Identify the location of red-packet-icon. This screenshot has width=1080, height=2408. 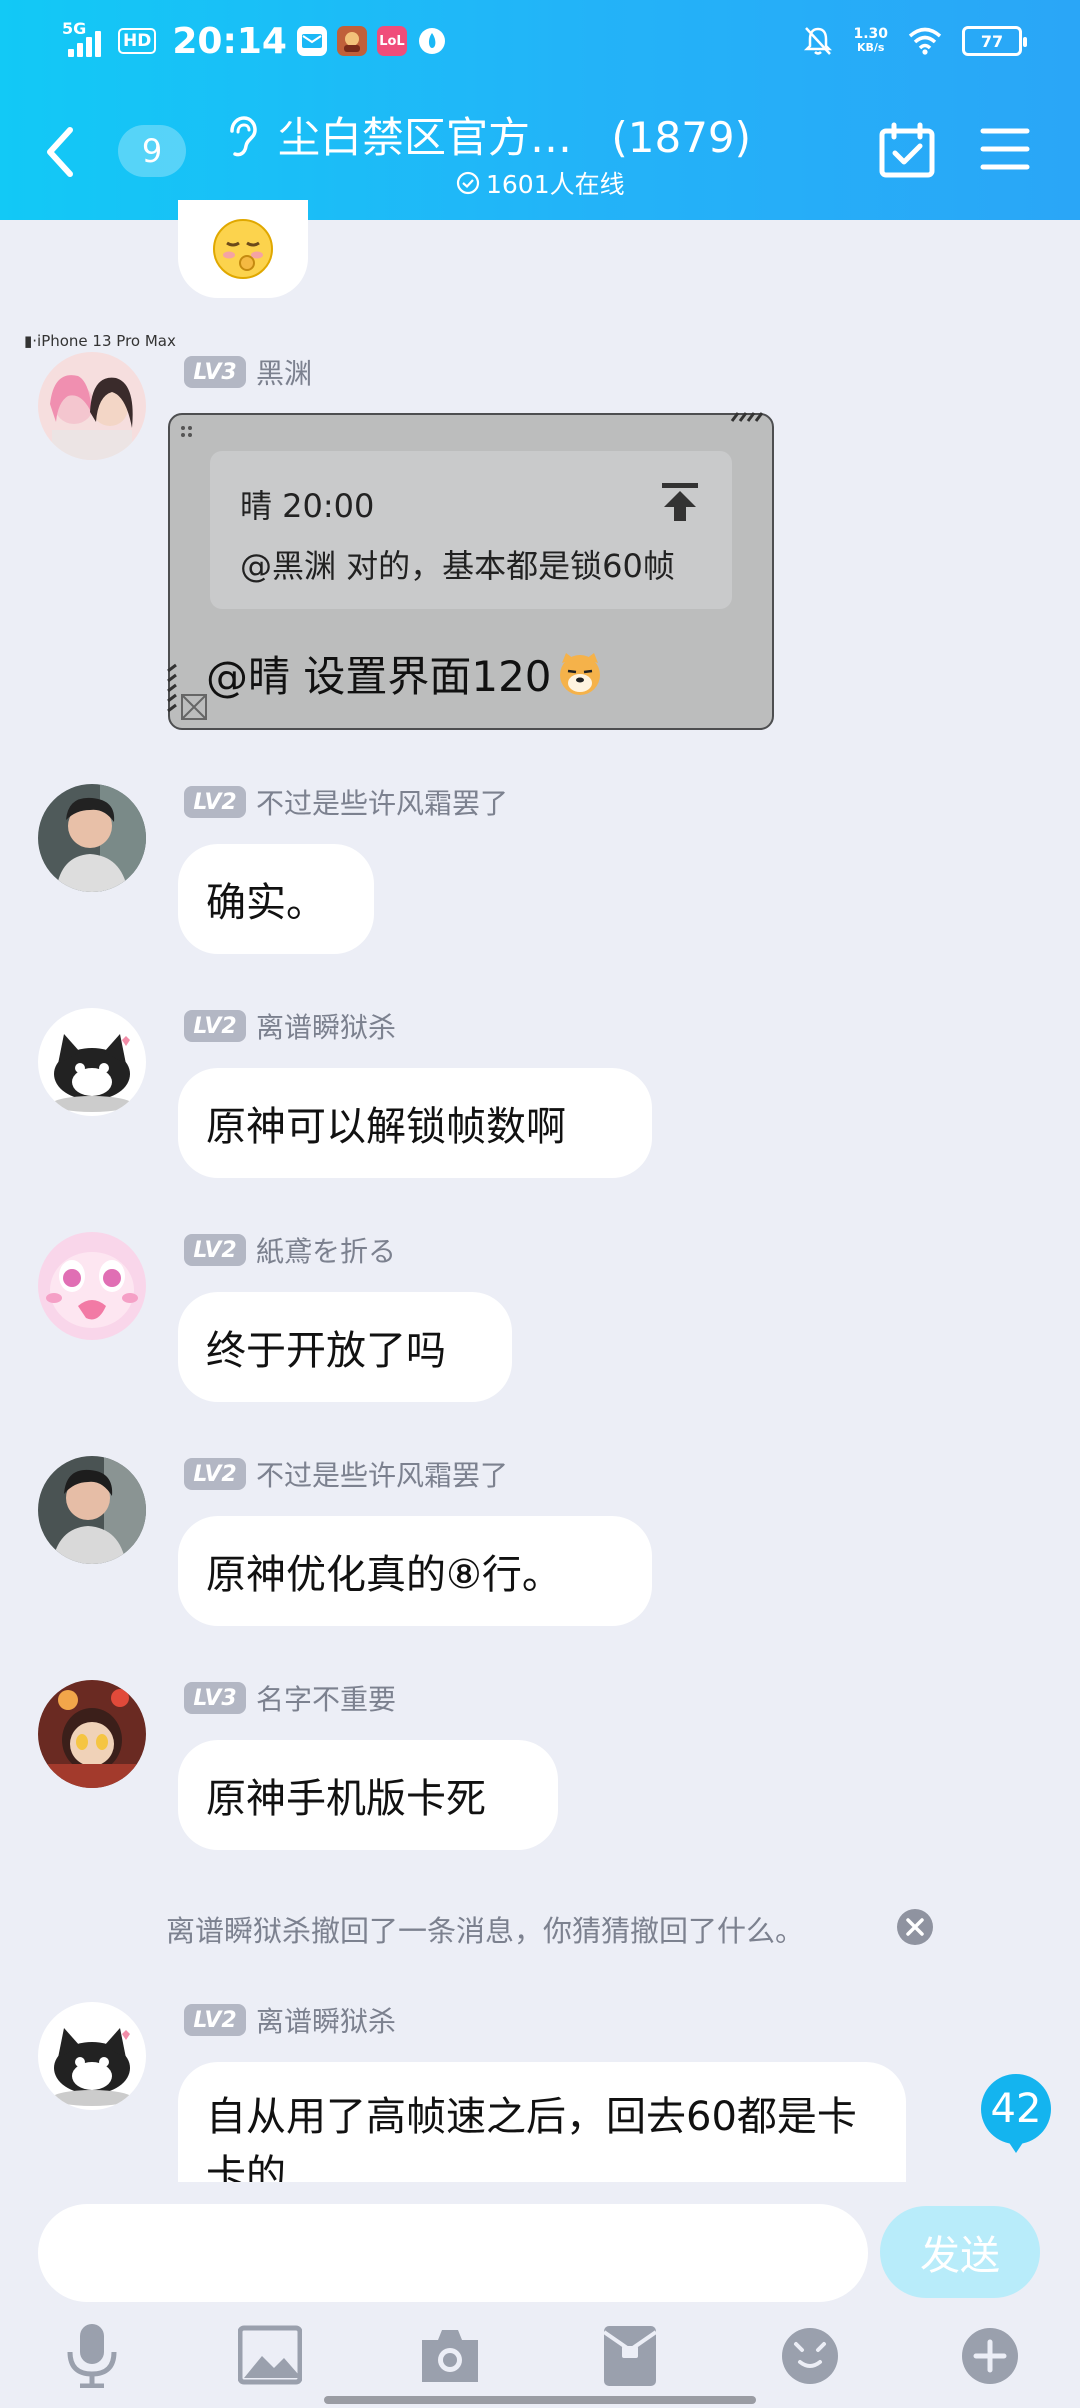
(630, 2355).